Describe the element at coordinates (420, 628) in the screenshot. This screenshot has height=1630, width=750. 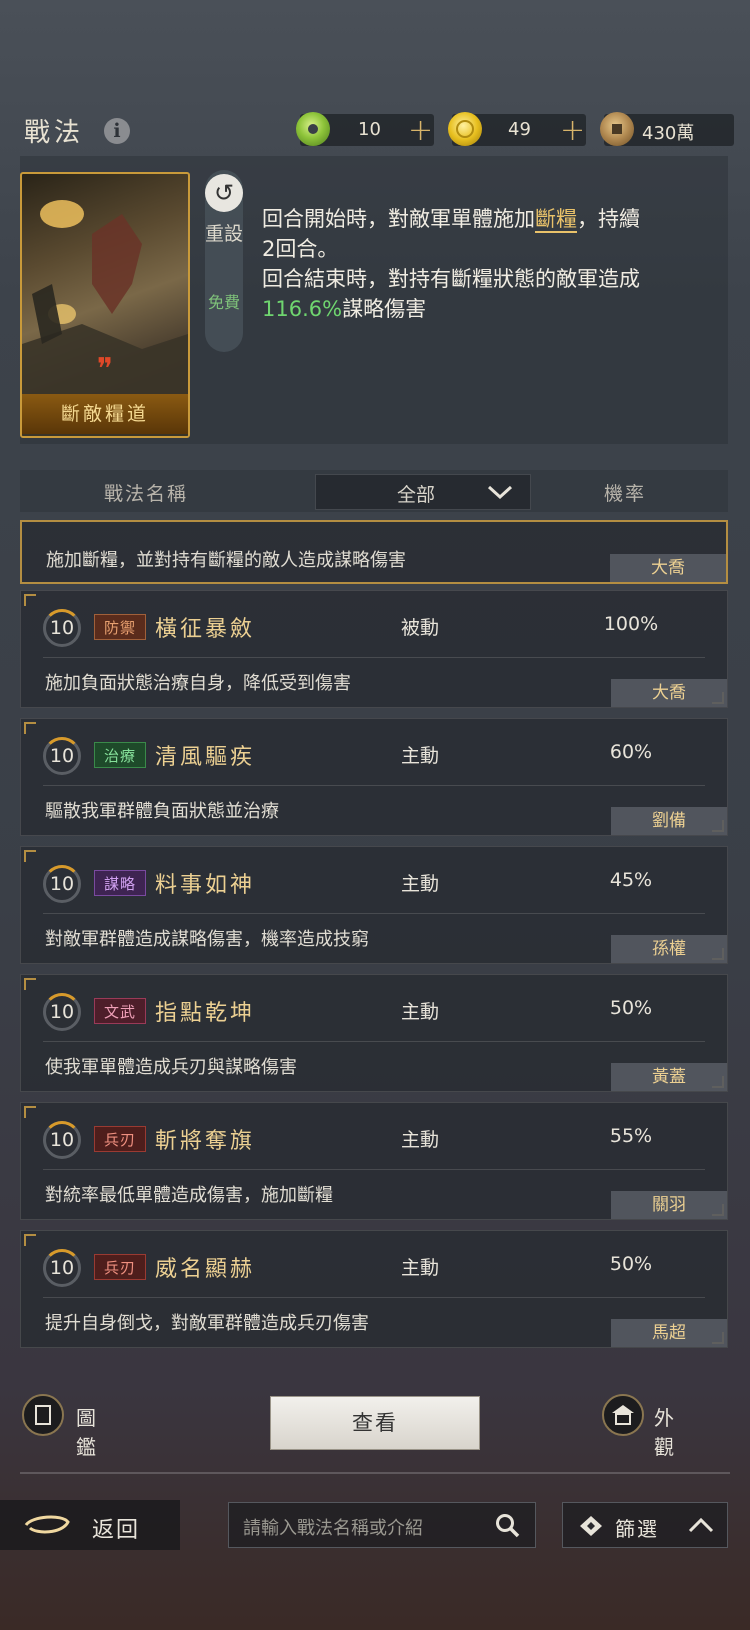
I see `skill-activation-type: 被動` at that location.